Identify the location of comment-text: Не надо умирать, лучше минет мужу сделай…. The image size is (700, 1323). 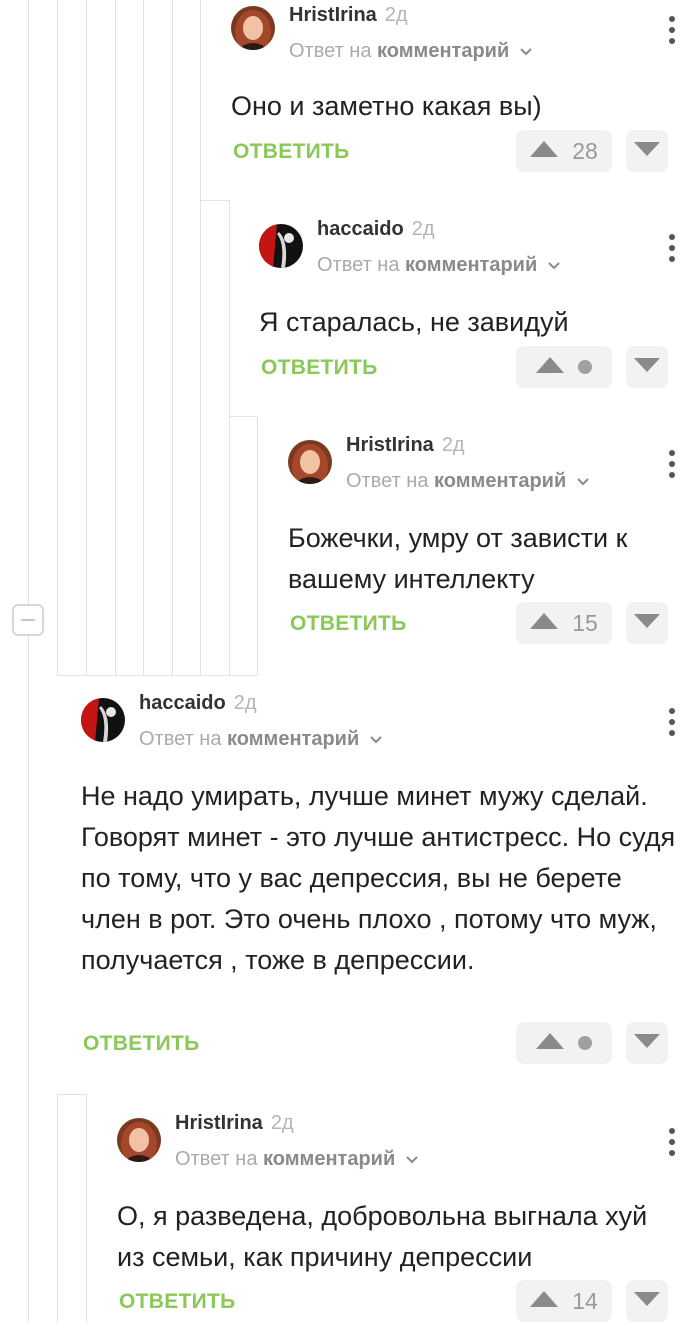
(378, 878).